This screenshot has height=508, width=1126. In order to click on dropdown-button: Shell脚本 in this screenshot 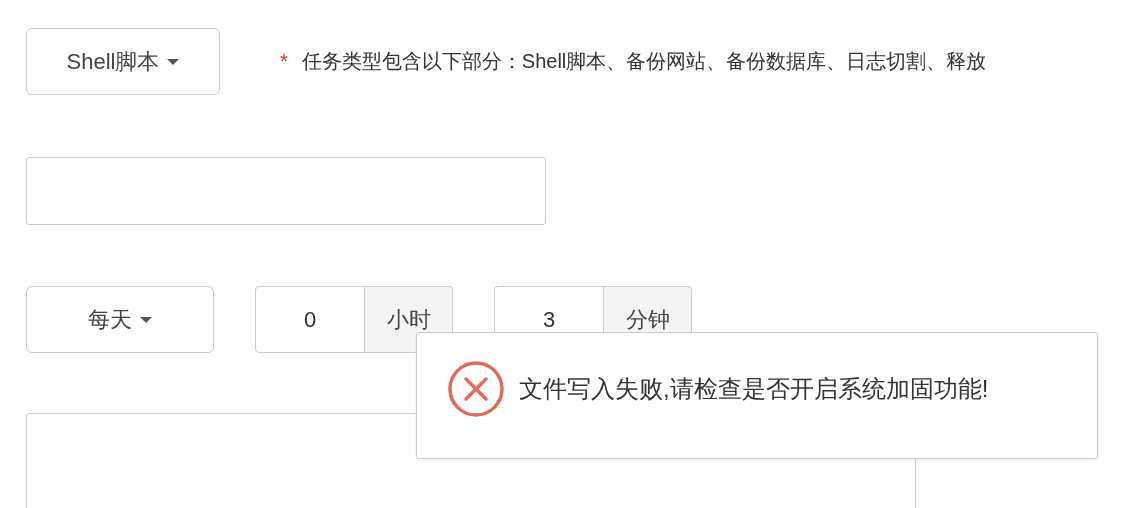, I will do `click(123, 61)`.